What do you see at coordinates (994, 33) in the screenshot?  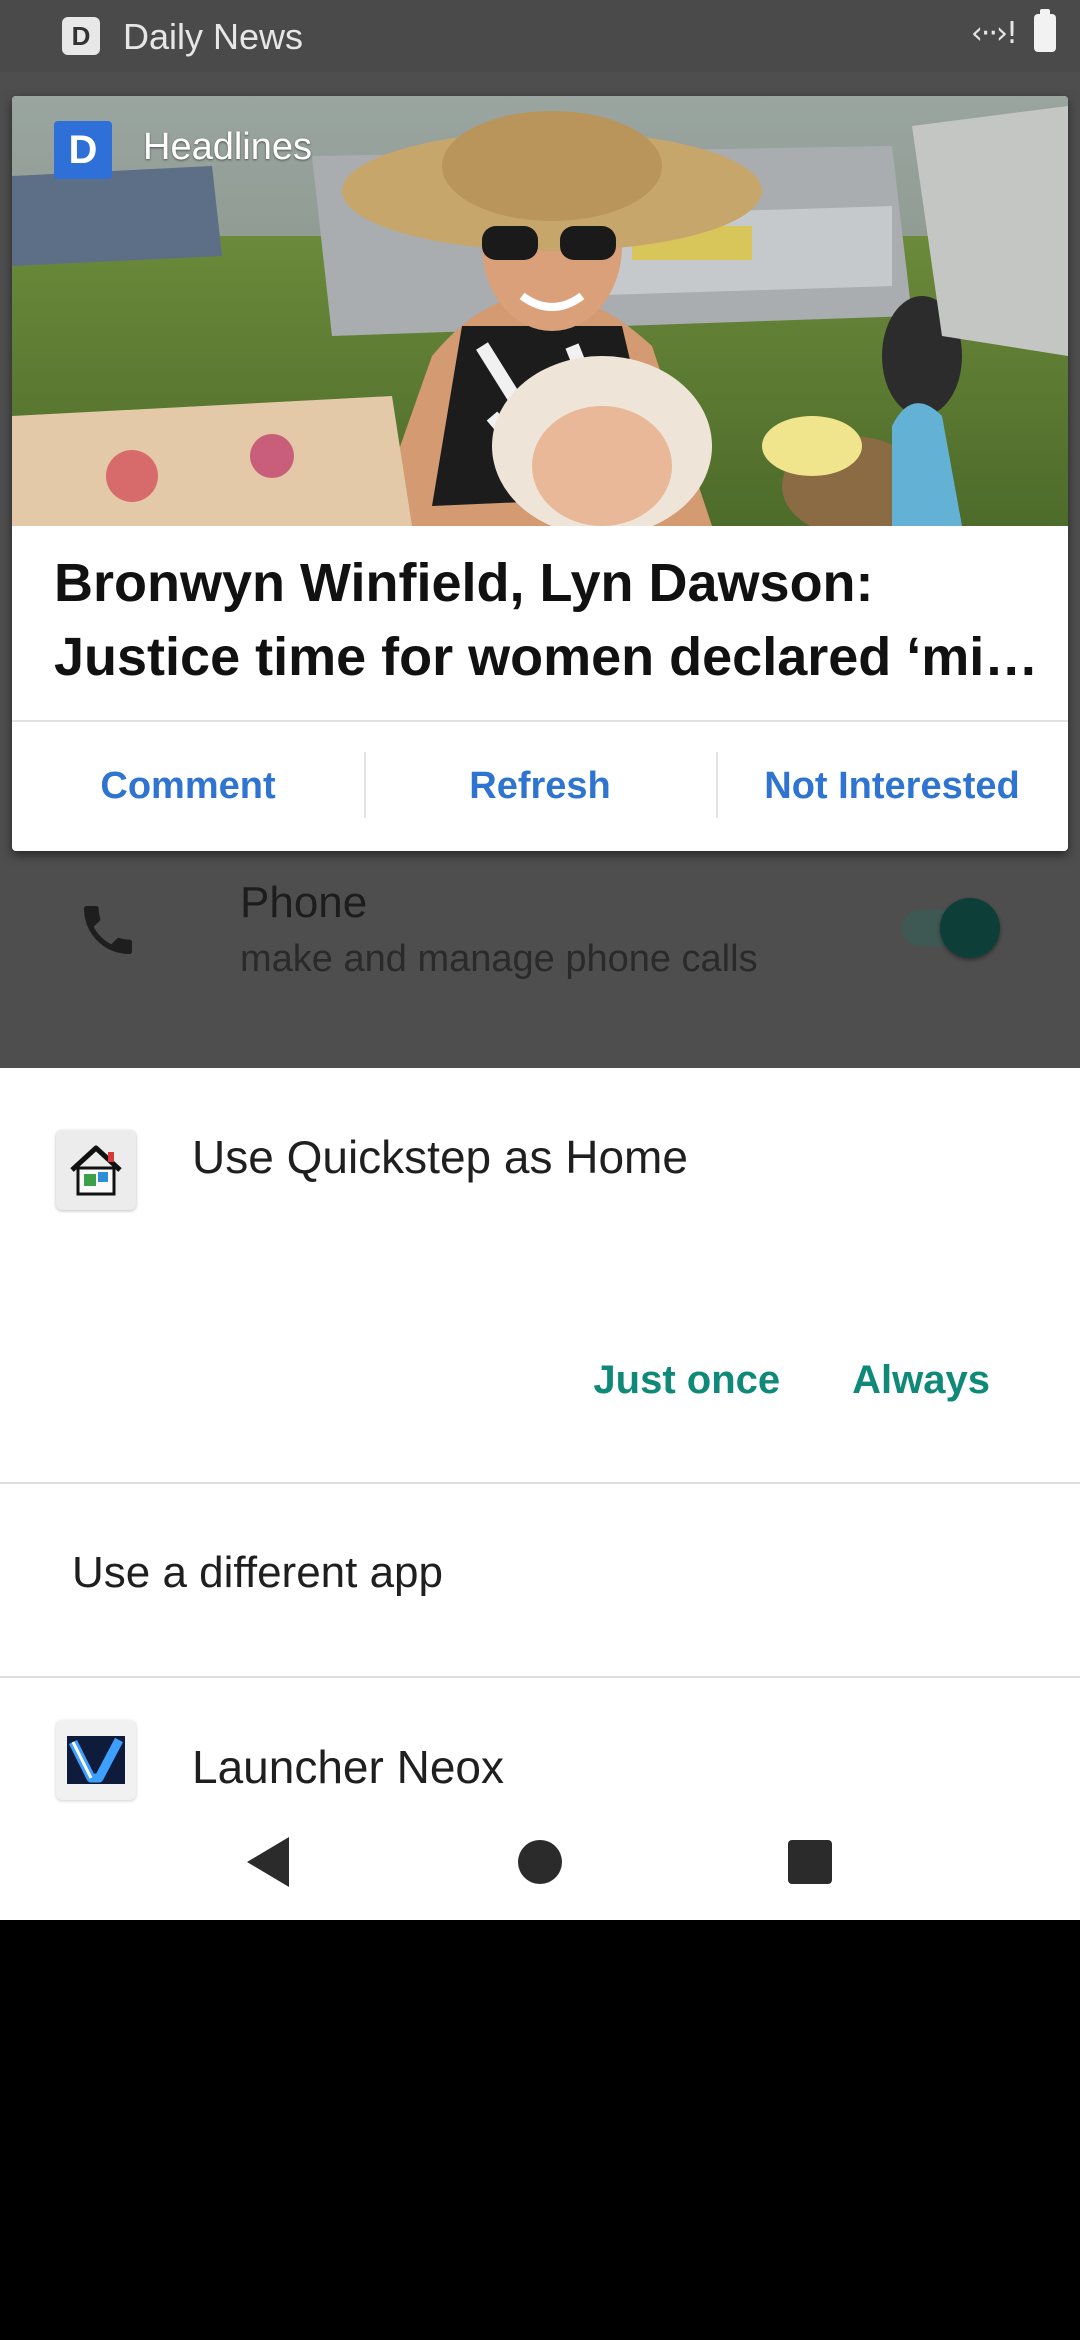 I see `data-activity-icon: ‹··›!` at bounding box center [994, 33].